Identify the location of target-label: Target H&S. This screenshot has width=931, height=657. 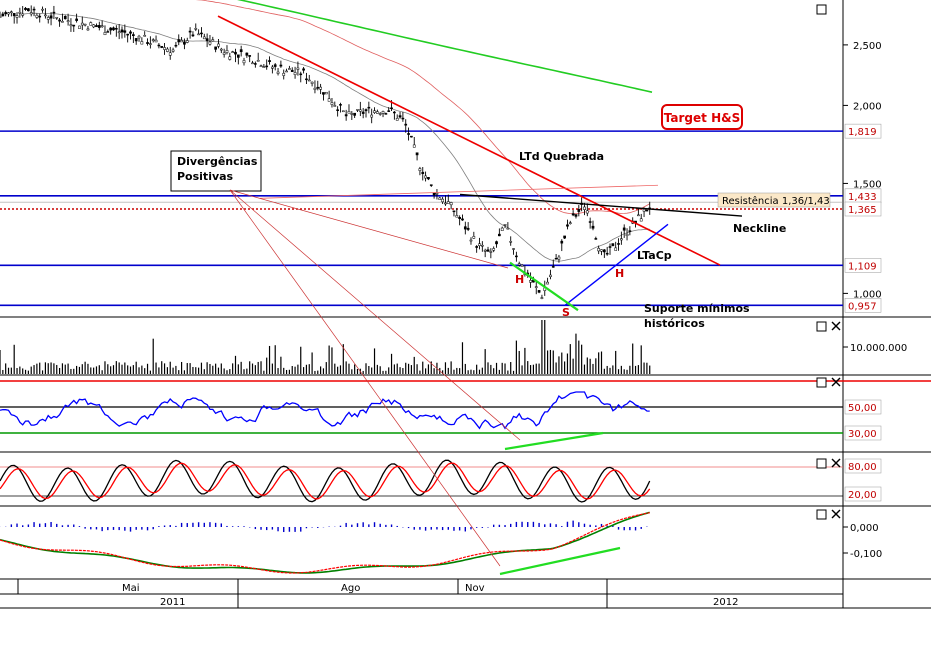
(702, 118).